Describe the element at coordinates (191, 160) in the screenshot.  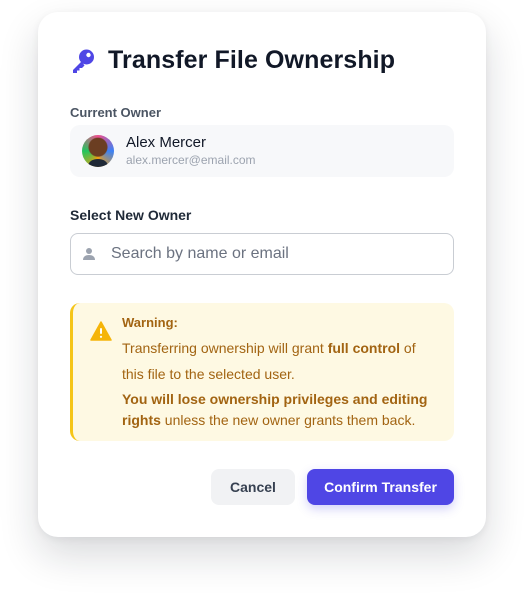
I see `owner-email: alex.mercer@email.com` at that location.